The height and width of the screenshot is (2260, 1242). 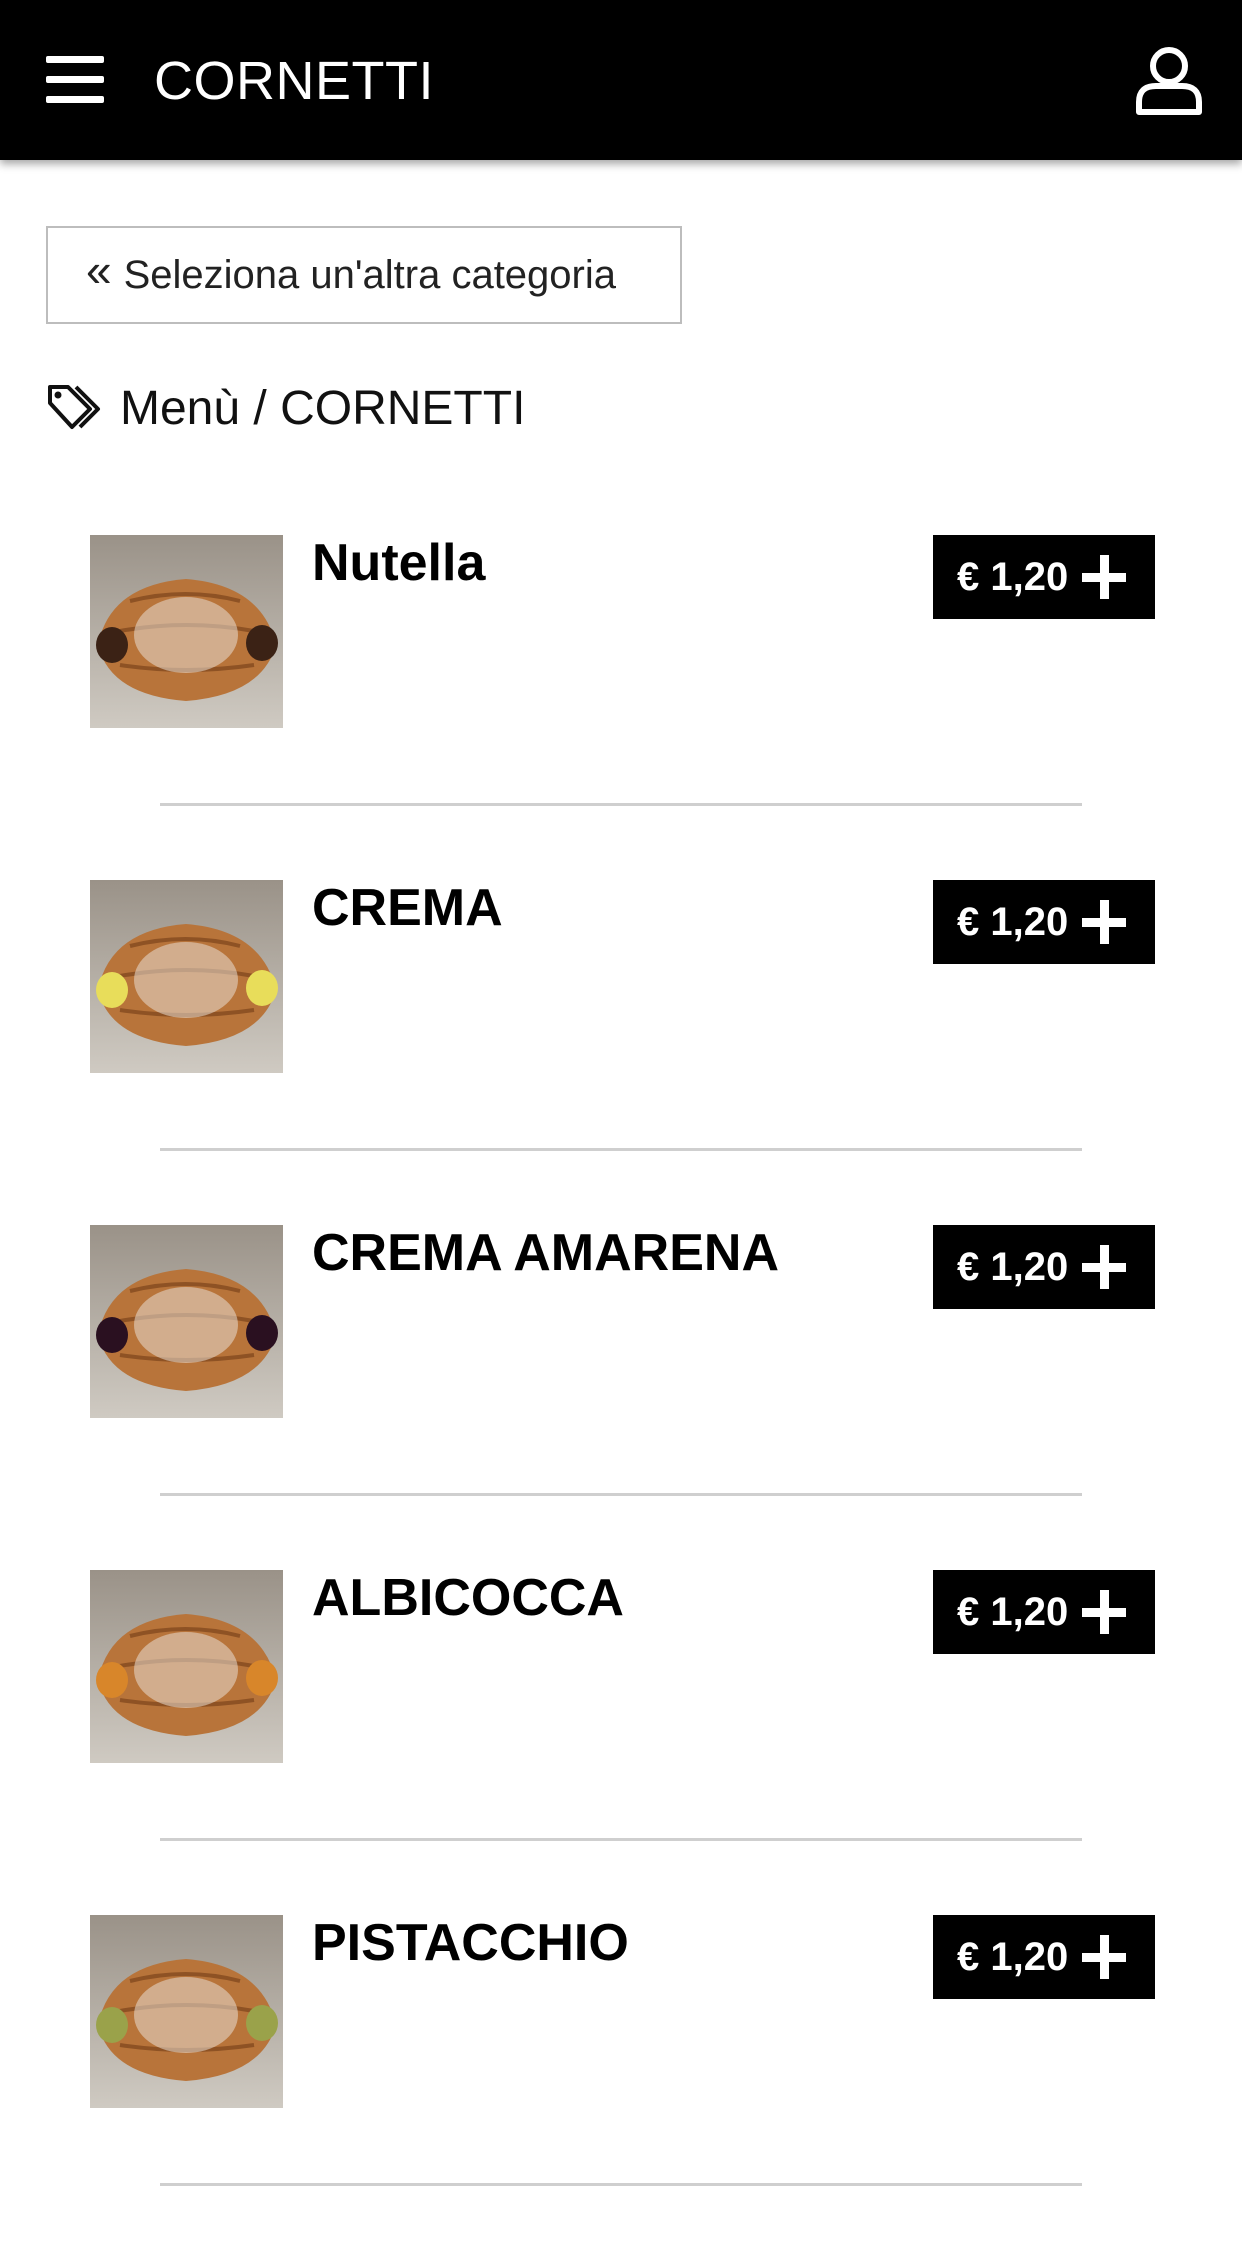 What do you see at coordinates (545, 1253) in the screenshot?
I see `product-name: CREMA AMARENA` at bounding box center [545, 1253].